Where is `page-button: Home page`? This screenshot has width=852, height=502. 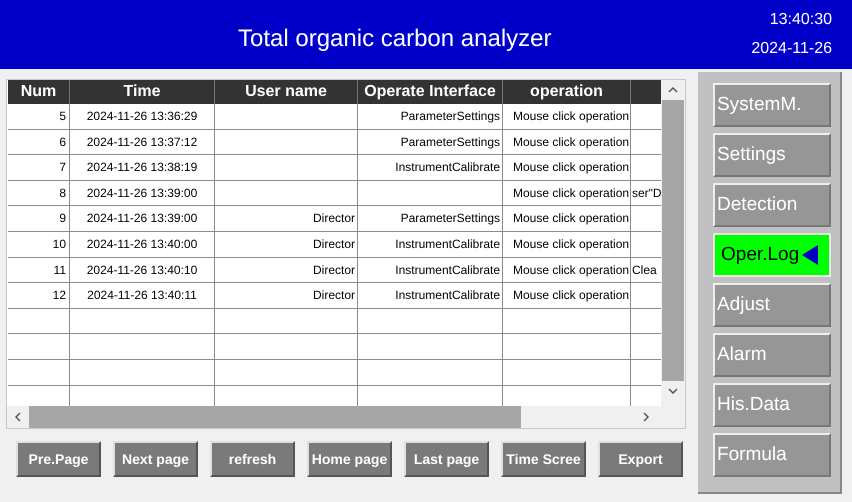 page-button: Home page is located at coordinates (349, 459).